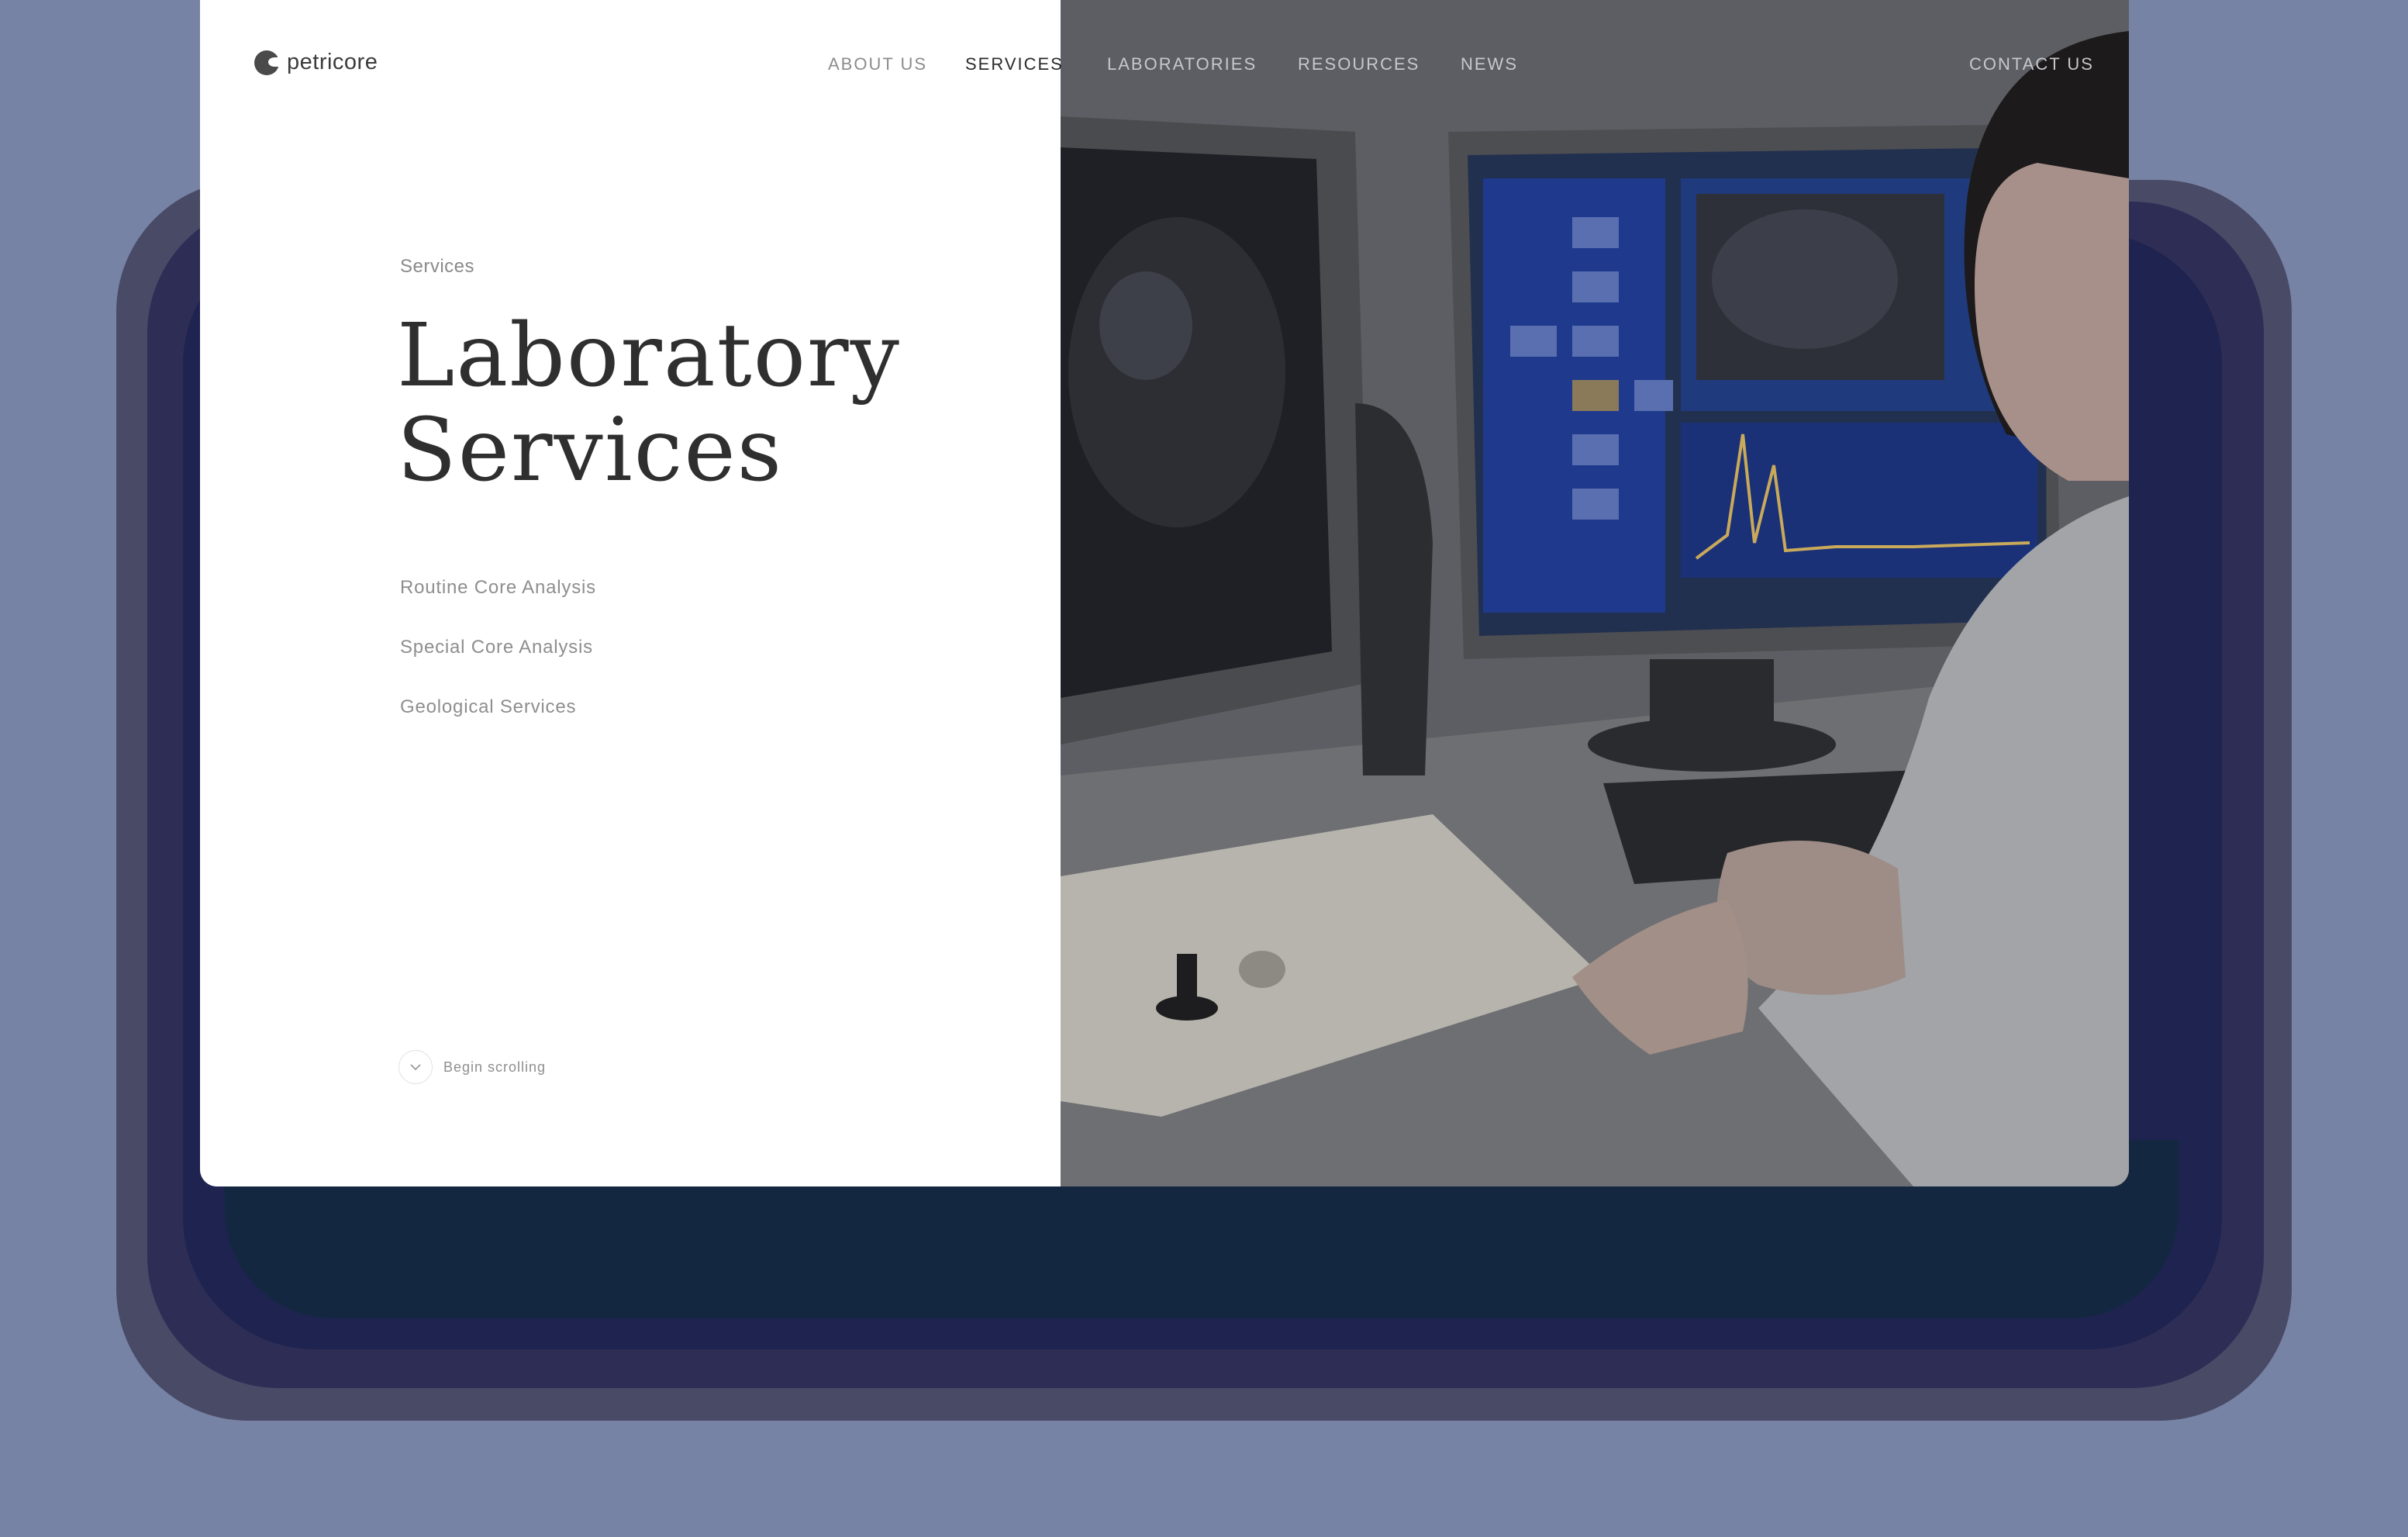 The width and height of the screenshot is (2408, 1537). I want to click on scroll-label: Begin scrolling, so click(495, 1067).